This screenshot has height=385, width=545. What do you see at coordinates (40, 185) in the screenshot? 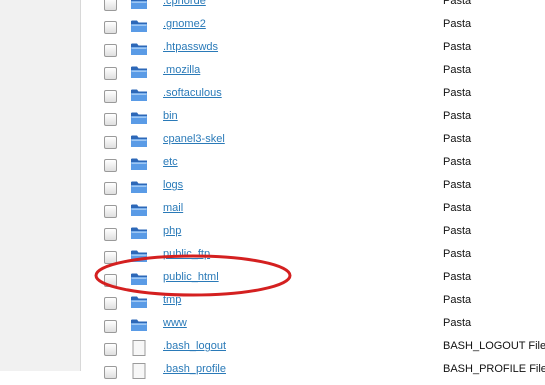
I see `left-pane` at bounding box center [40, 185].